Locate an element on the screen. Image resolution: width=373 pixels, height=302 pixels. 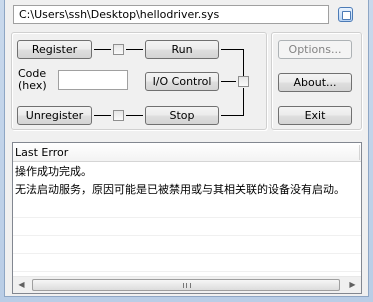
list-item: 操作成功完成。 is located at coordinates (187, 172).